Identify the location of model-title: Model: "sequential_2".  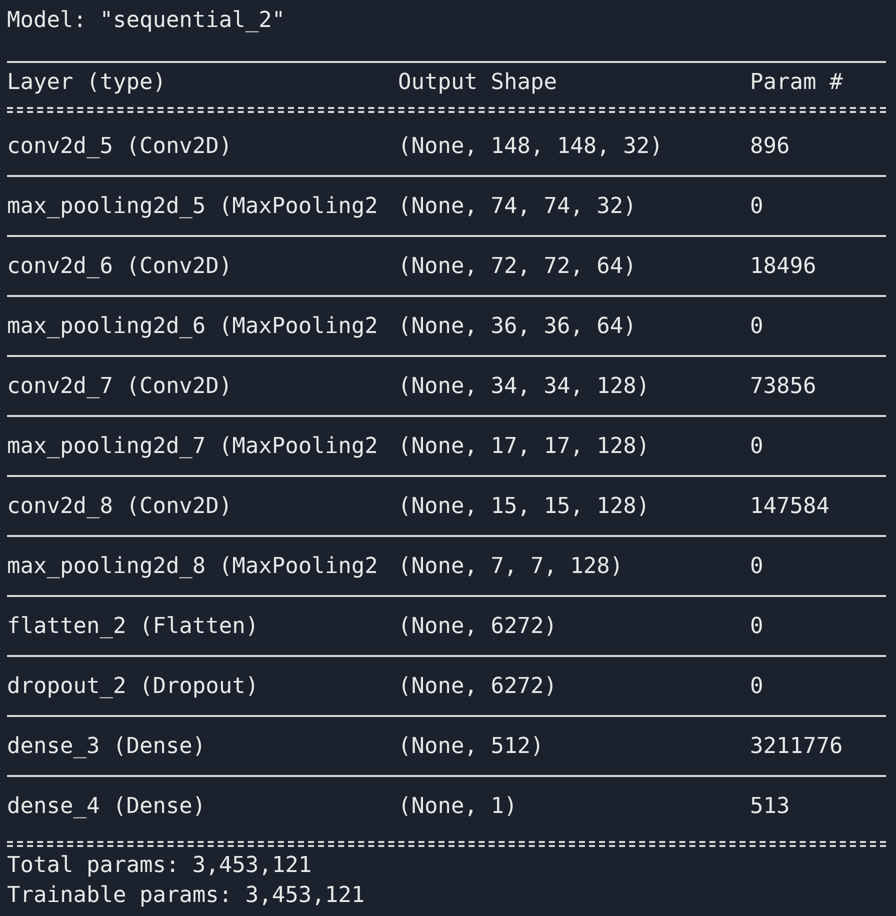
(146, 21).